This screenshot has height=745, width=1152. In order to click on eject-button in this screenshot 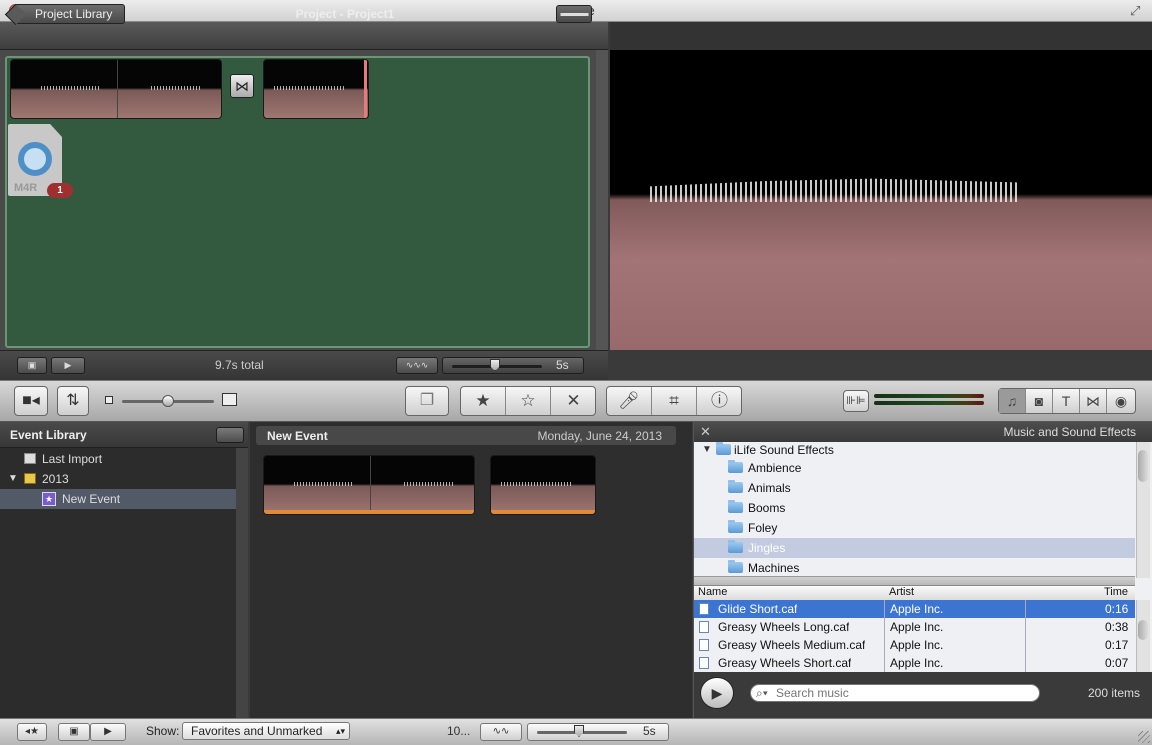, I will do `click(230, 435)`.